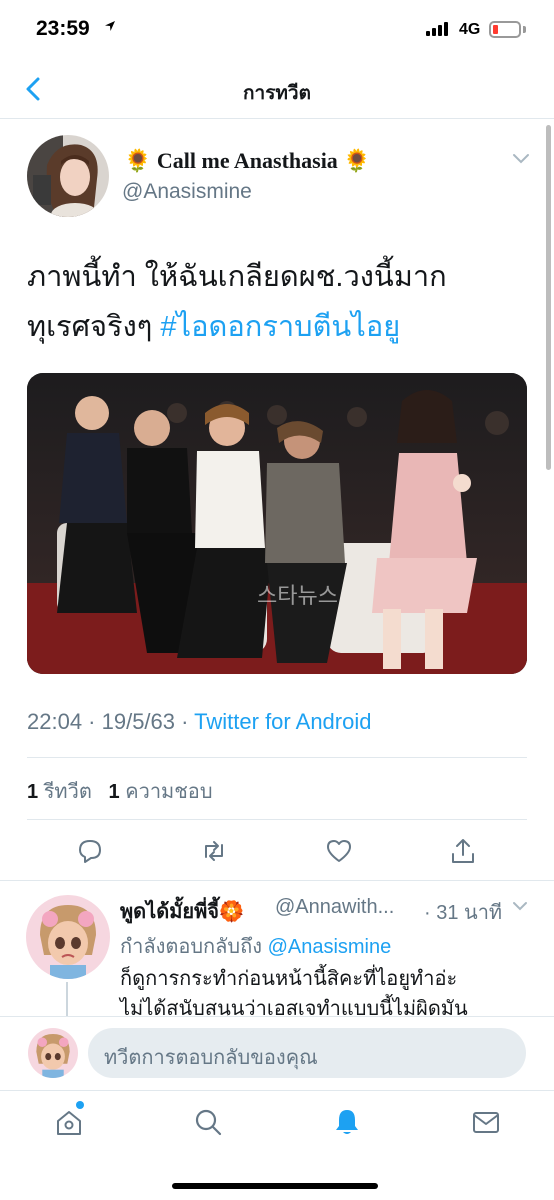  Describe the element at coordinates (32, 792) in the screenshot. I see `retweet-count: 1` at that location.